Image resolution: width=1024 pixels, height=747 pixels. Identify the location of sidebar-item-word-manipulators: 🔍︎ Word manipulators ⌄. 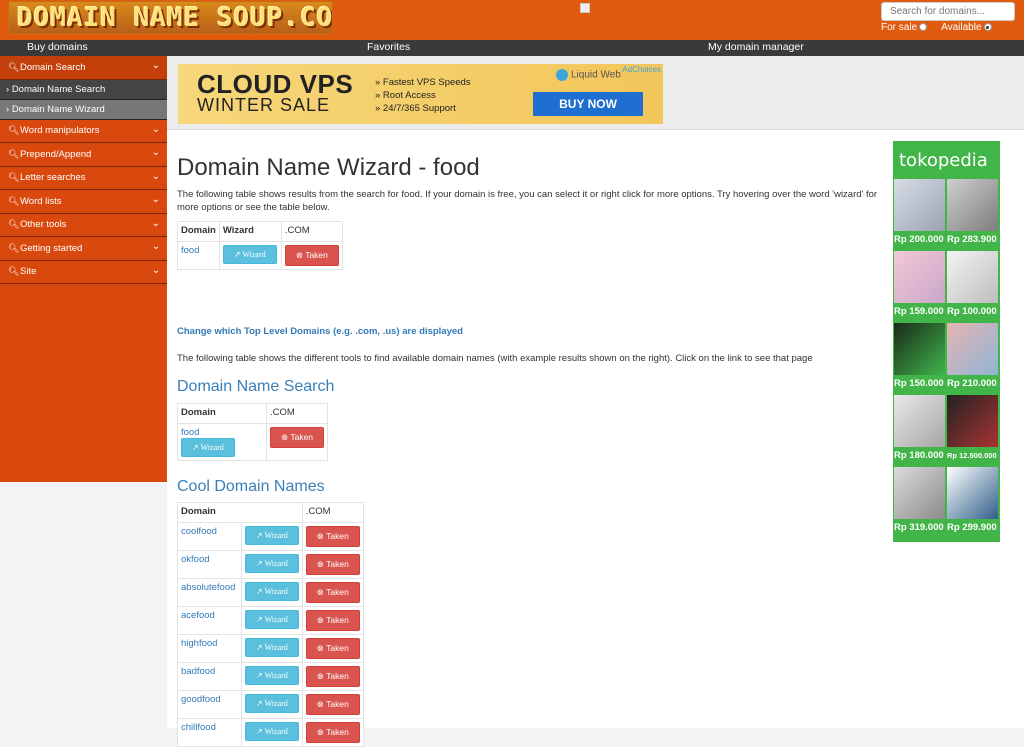
(83, 131).